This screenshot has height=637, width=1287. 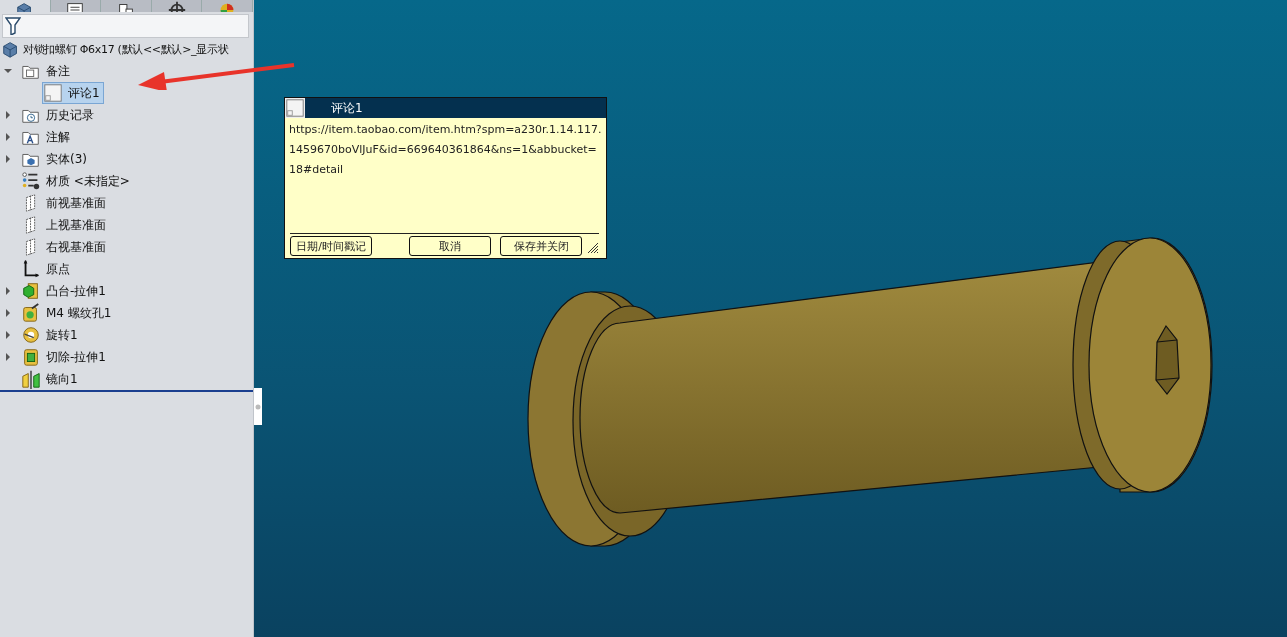 What do you see at coordinates (66, 159) in the screenshot?
I see `tree-item-label: 实体(3)` at bounding box center [66, 159].